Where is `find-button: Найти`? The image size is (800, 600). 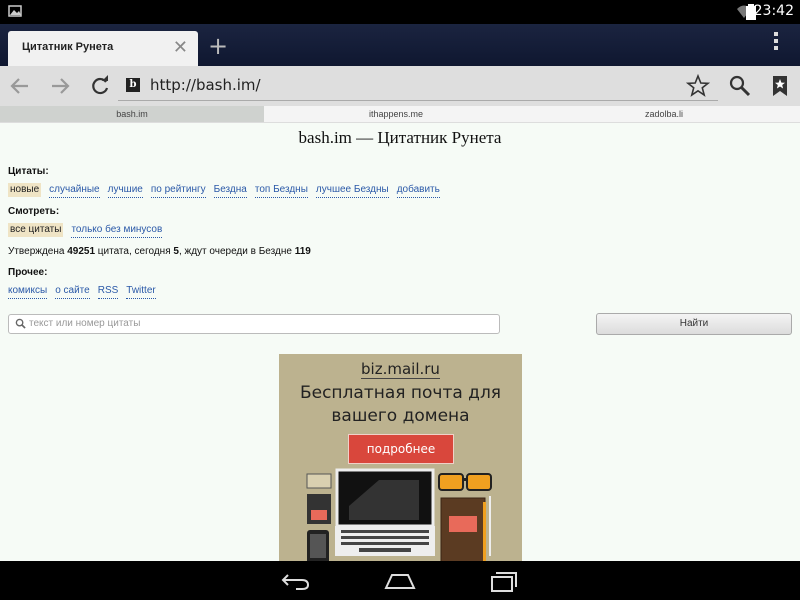 find-button: Найти is located at coordinates (694, 324).